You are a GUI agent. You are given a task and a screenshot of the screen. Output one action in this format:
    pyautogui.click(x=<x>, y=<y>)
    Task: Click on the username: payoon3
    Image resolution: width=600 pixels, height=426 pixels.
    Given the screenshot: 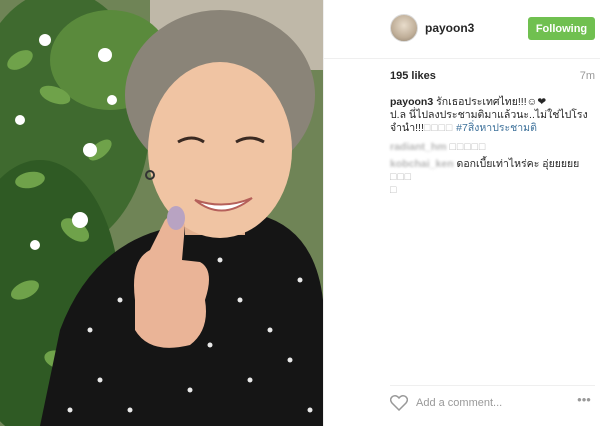 What is the action you would take?
    pyautogui.click(x=449, y=28)
    